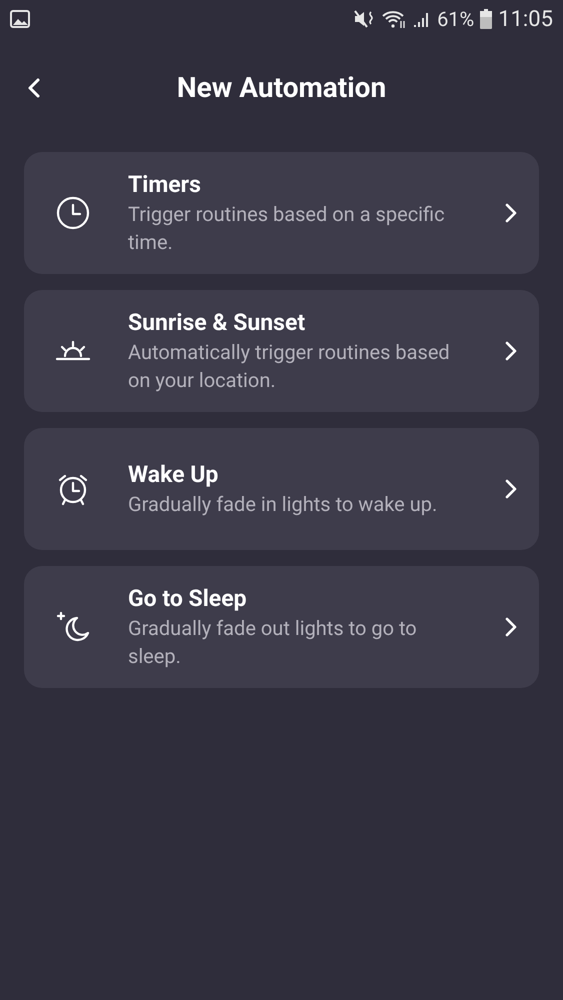  I want to click on battery-percentage: 61%, so click(455, 19).